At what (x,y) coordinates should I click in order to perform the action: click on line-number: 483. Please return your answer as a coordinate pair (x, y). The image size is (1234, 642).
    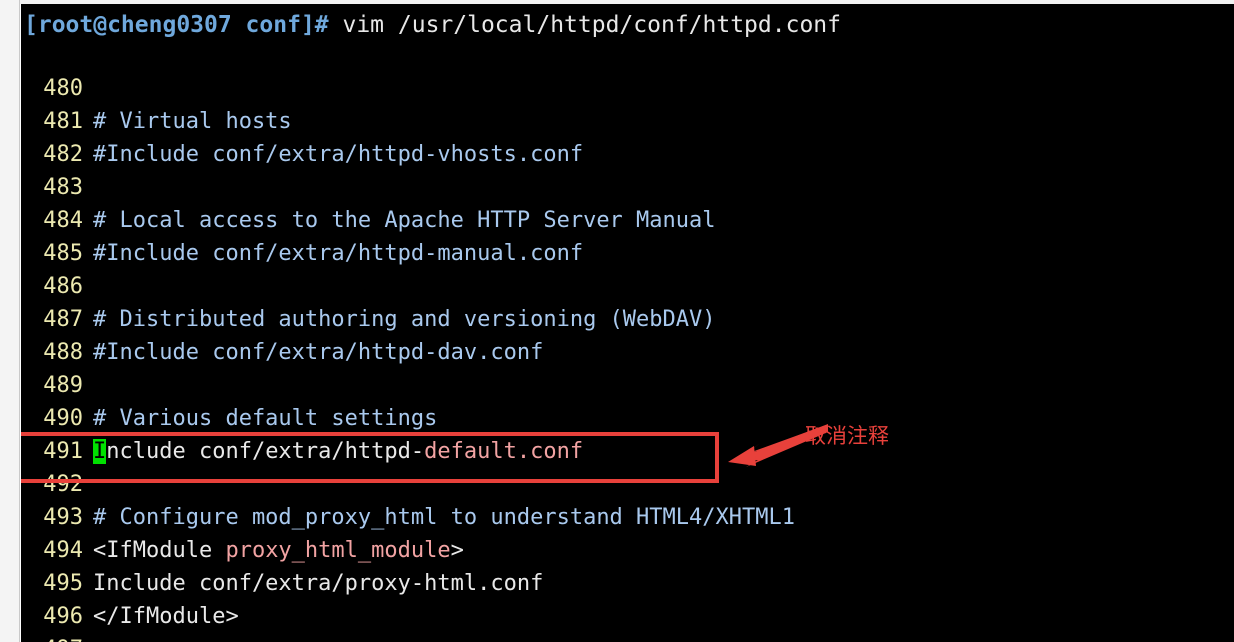
    Looking at the image, I should click on (63, 187).